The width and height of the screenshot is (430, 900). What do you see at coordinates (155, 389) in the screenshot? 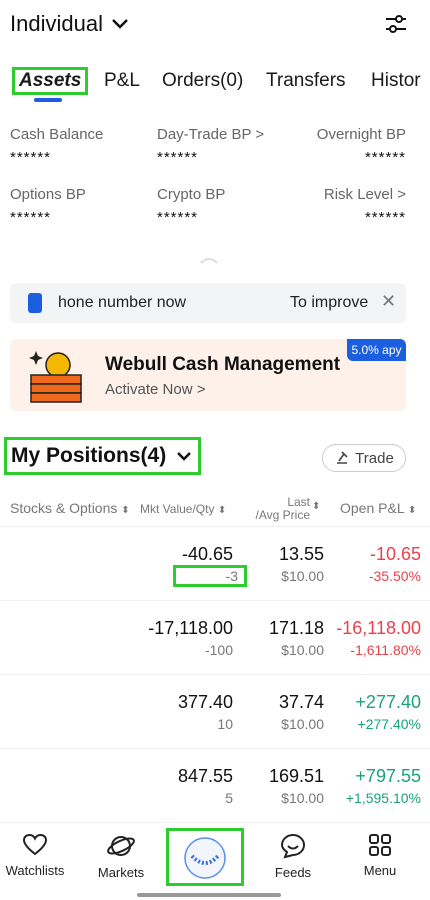
I see `promo-activate-link: Activate Now >` at bounding box center [155, 389].